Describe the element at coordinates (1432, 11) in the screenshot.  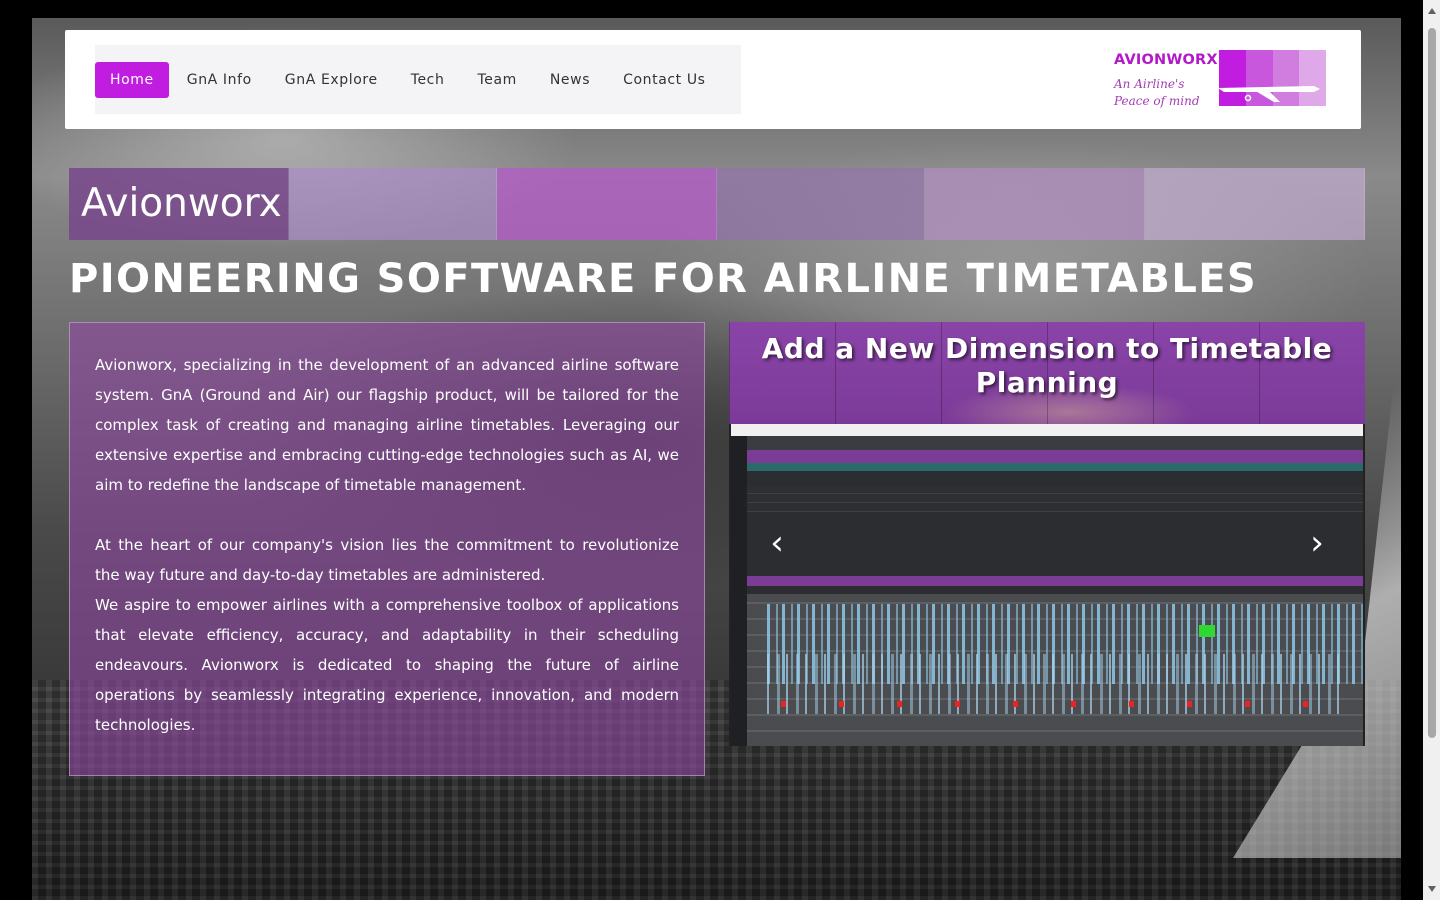
I see `scroll-up-icon` at that location.